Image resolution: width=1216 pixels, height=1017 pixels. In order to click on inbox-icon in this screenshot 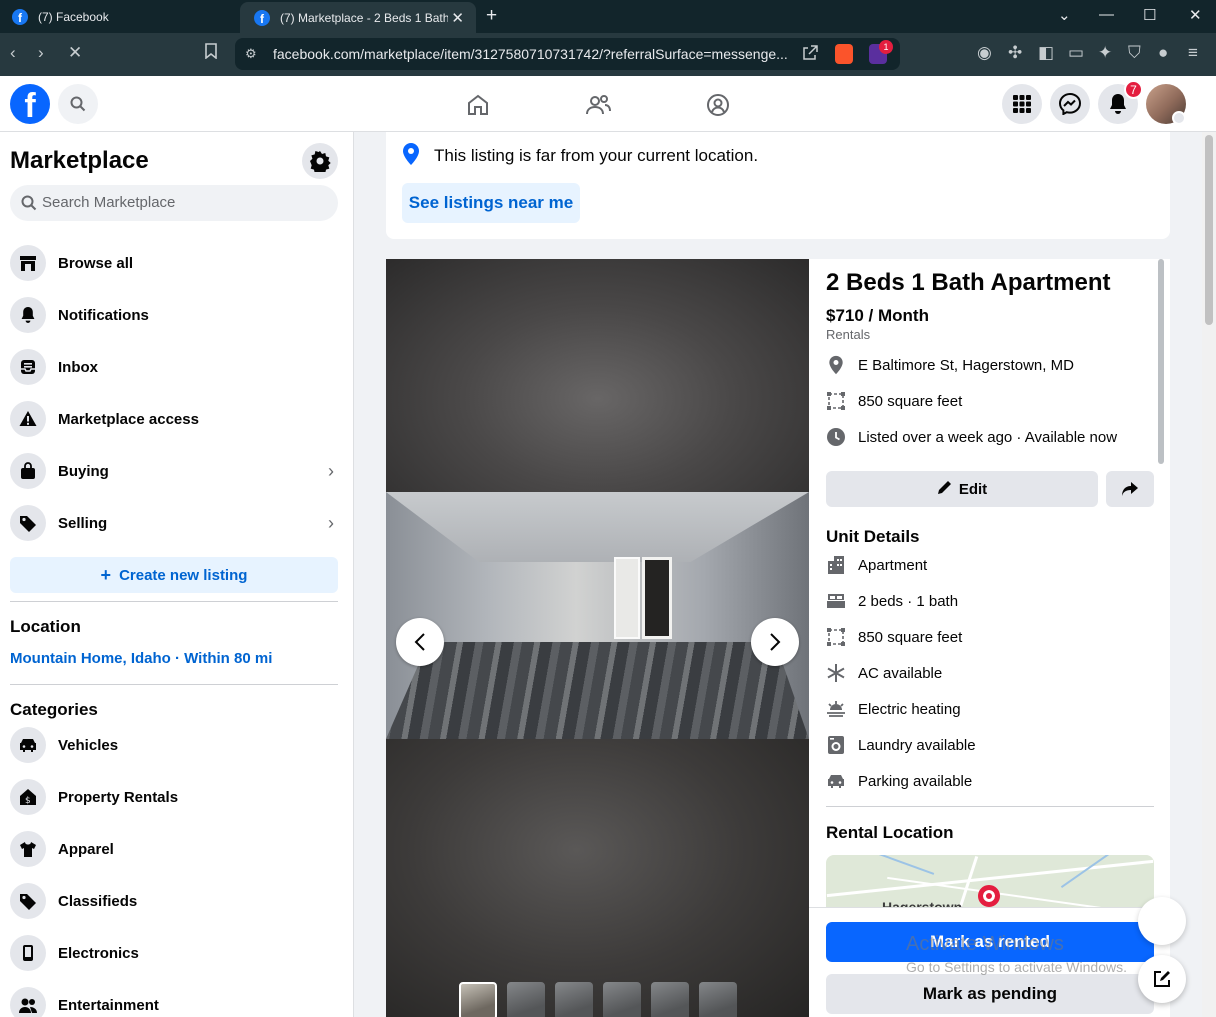, I will do `click(28, 367)`.